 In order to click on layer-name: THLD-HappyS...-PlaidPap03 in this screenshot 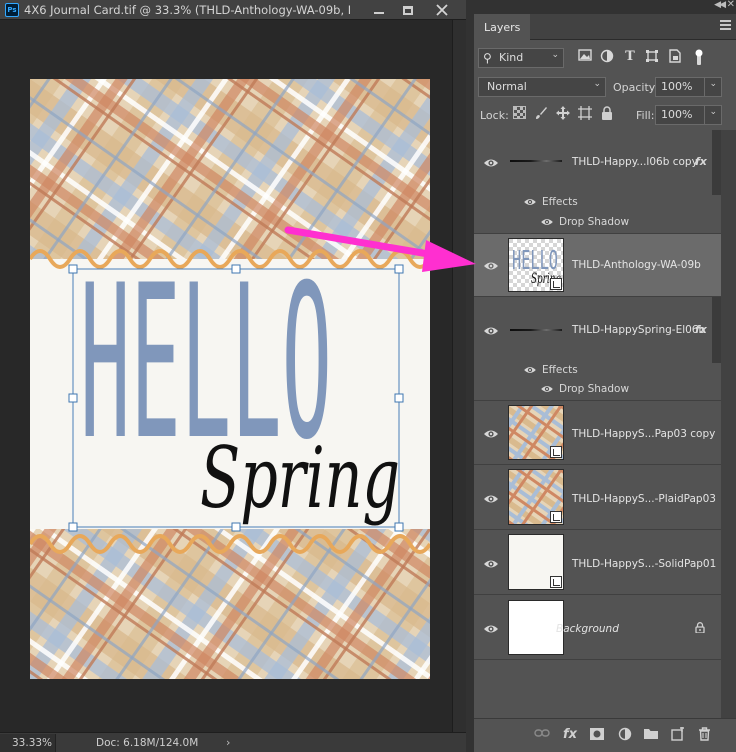, I will do `click(644, 499)`.